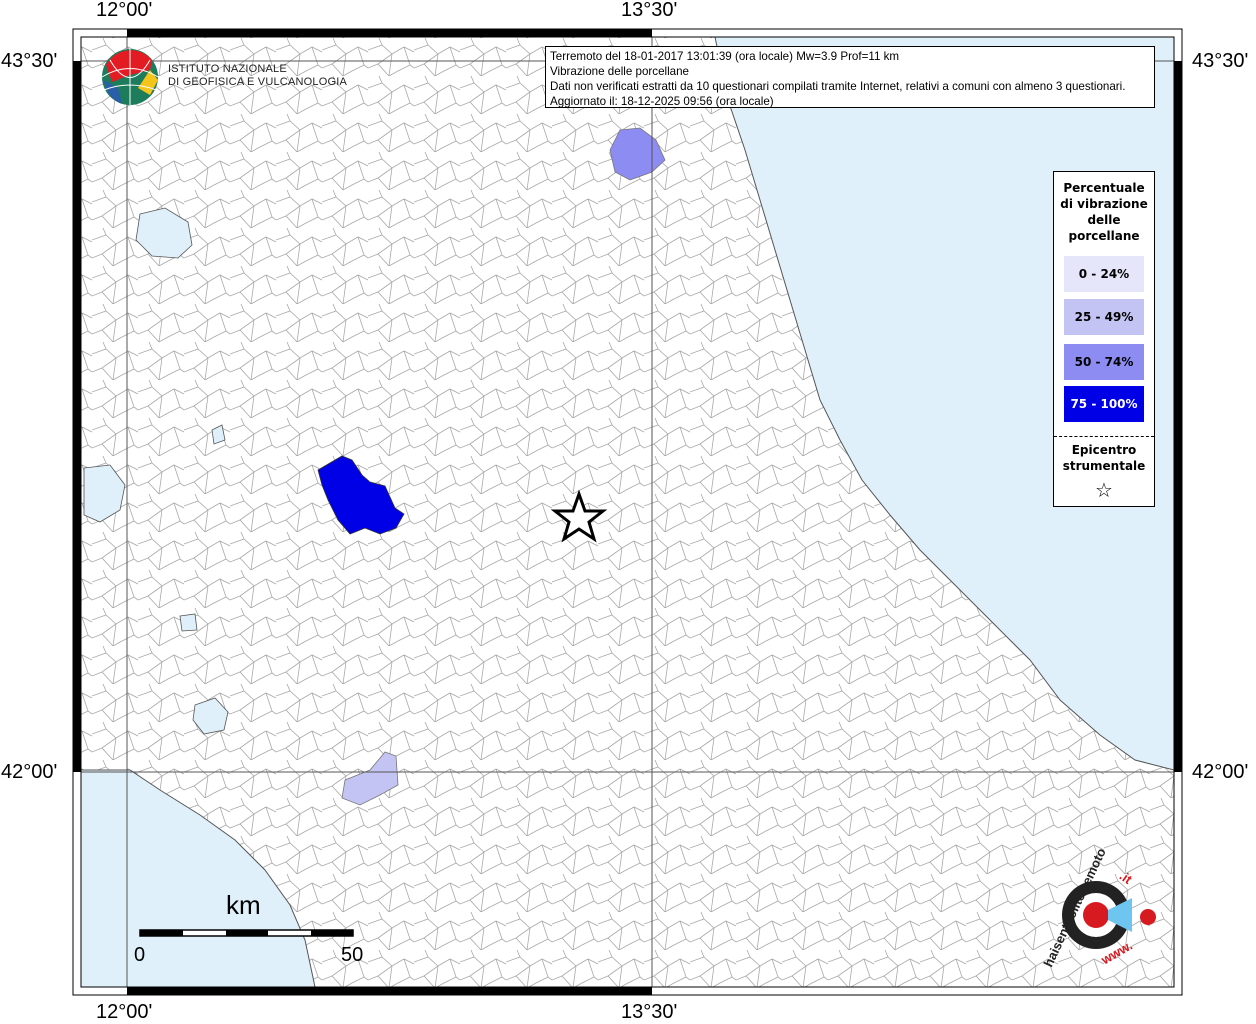  What do you see at coordinates (29, 61) in the screenshot?
I see `coord-left-top: 43°30'` at bounding box center [29, 61].